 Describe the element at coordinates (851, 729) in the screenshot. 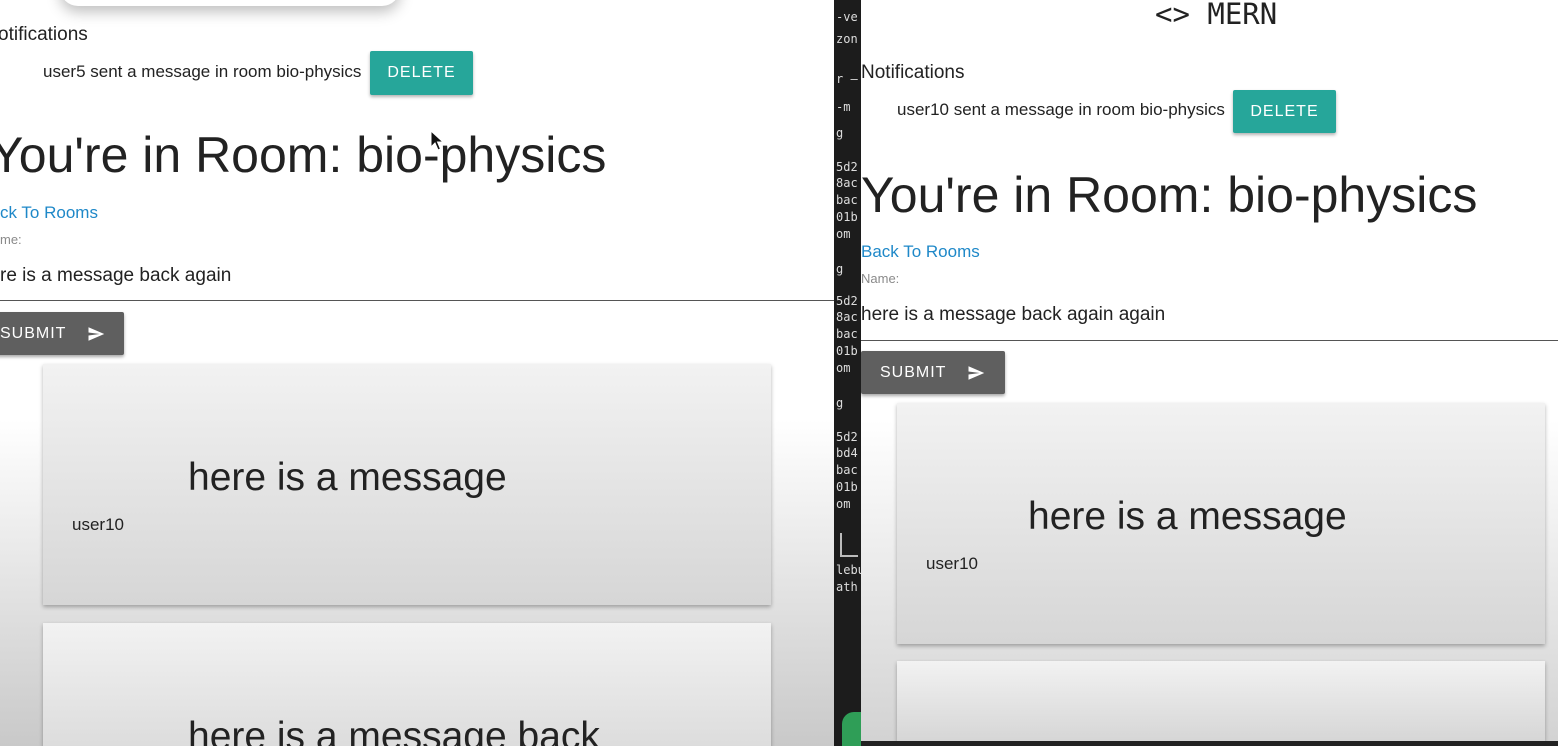

I see `chrome-dock-icon` at that location.